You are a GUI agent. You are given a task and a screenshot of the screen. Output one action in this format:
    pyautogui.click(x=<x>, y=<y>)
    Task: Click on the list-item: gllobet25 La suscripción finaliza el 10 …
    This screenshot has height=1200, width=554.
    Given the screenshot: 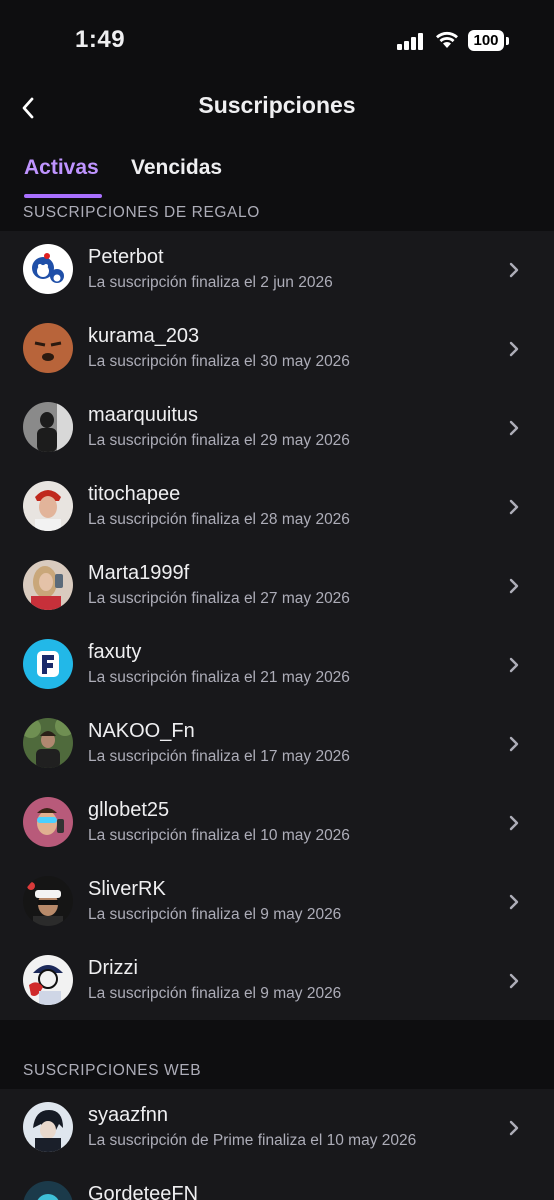 What is the action you would take?
    pyautogui.click(x=277, y=823)
    